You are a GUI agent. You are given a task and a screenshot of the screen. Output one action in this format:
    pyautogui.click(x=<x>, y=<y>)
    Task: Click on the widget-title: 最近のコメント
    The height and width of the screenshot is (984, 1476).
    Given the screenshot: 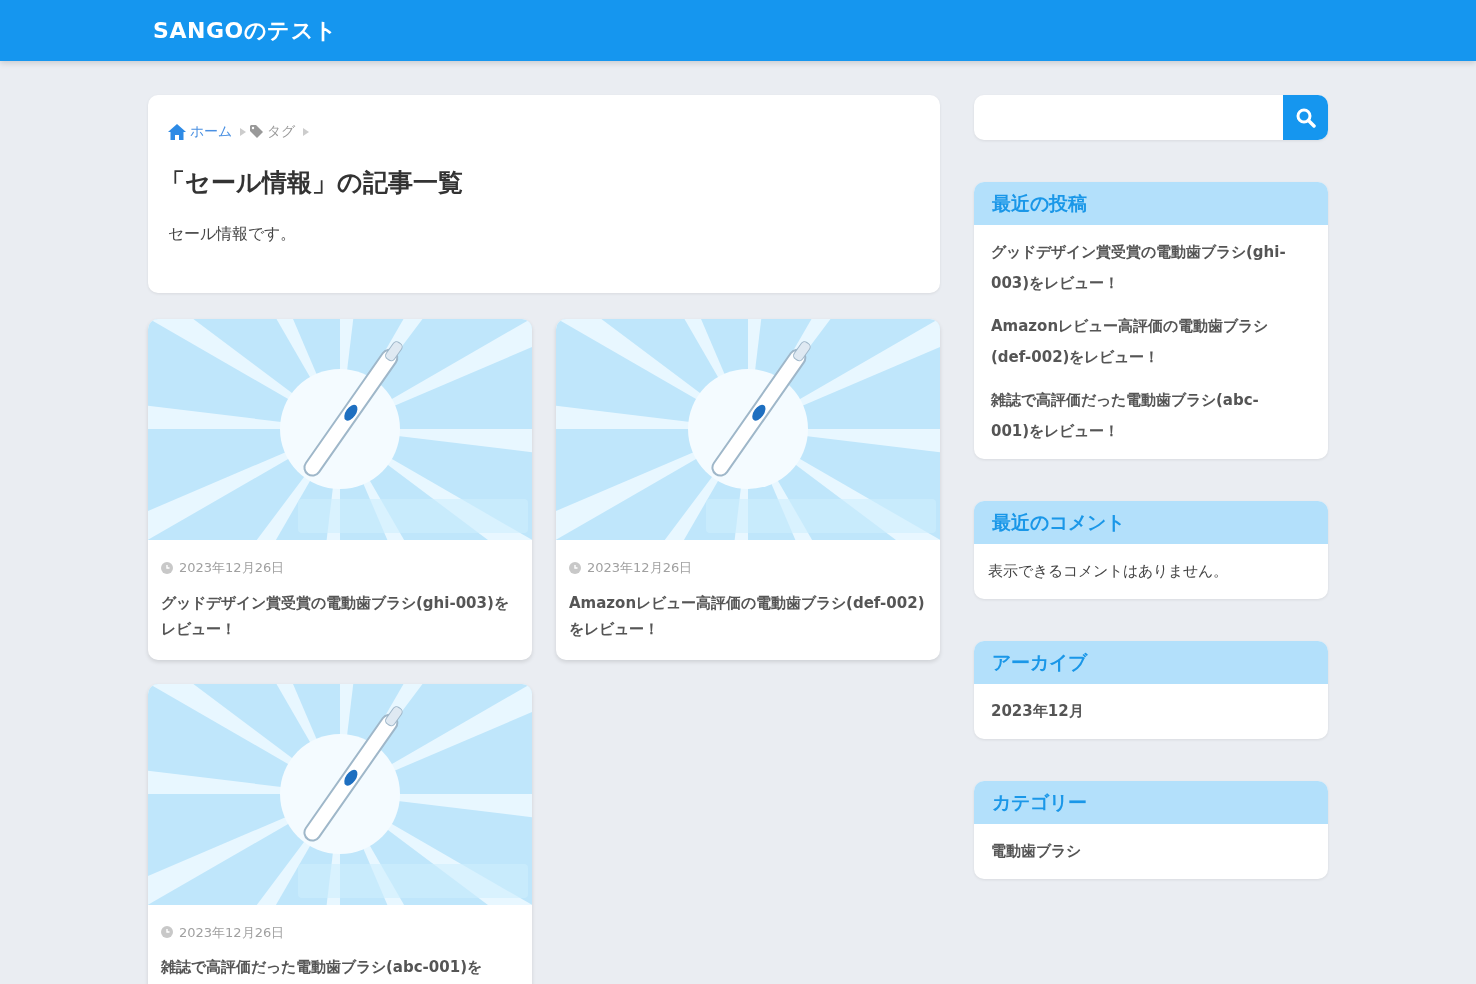 What is the action you would take?
    pyautogui.click(x=1151, y=522)
    